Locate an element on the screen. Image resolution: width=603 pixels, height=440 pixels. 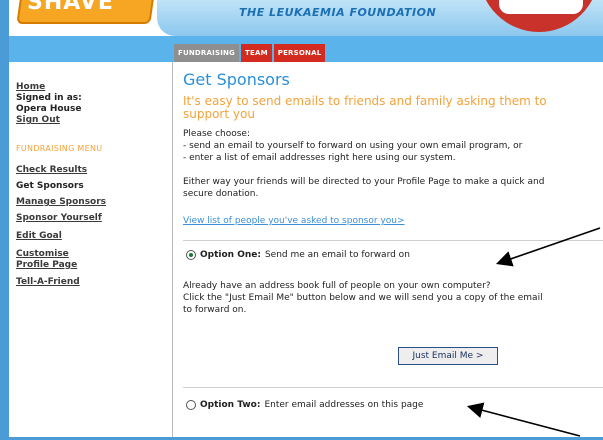
sign-out-link: Sign Out is located at coordinates (38, 120).